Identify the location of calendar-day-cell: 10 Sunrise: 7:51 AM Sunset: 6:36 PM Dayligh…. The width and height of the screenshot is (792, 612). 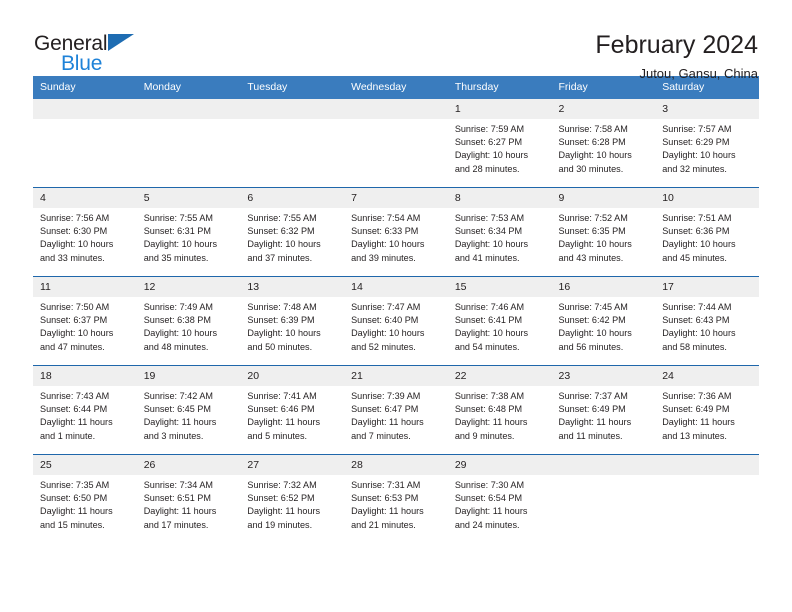
(707, 232).